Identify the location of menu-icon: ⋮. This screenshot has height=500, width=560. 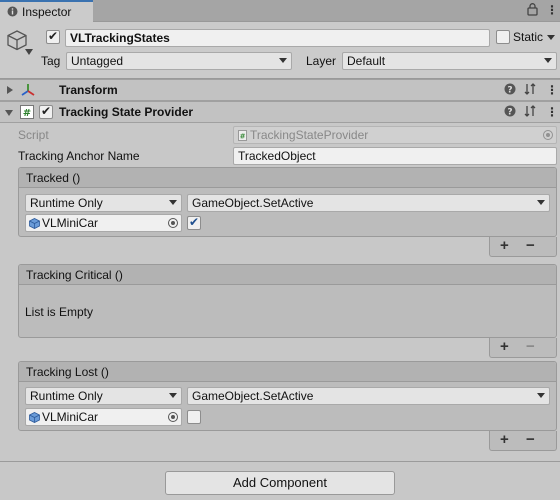
(552, 10).